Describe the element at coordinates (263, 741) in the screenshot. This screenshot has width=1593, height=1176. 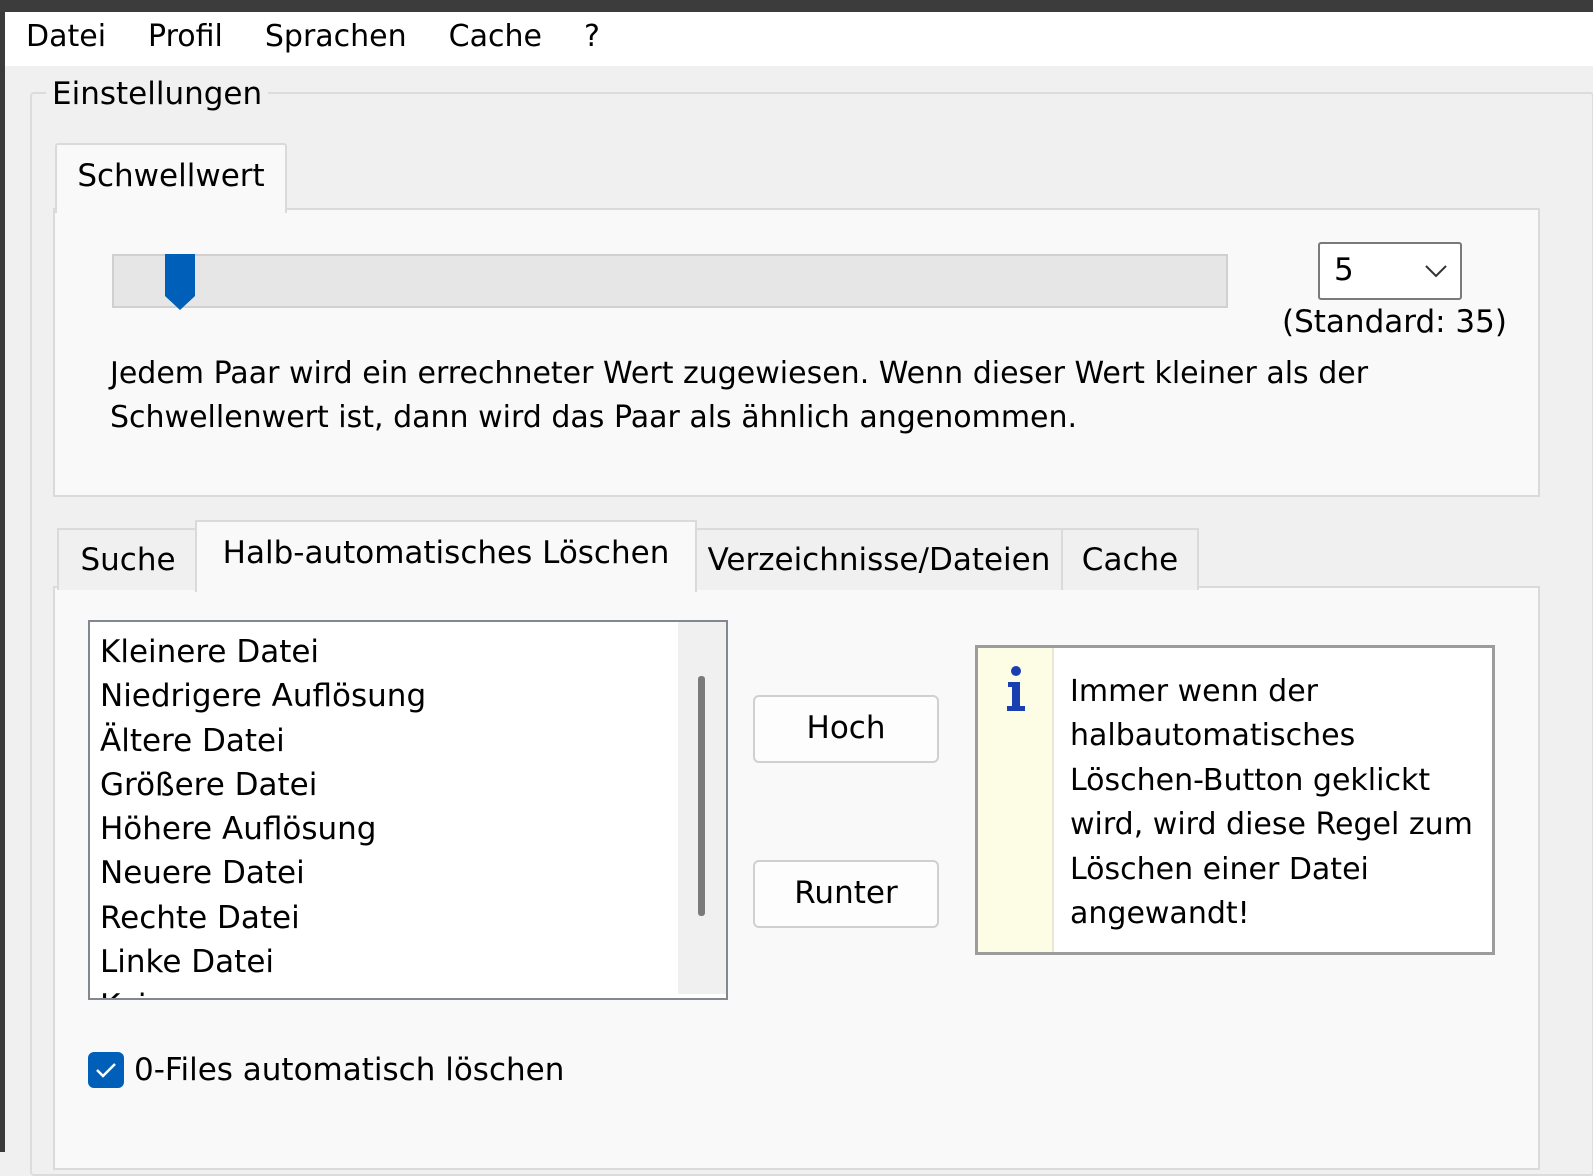
I see `list-item: Ältere Datei` at that location.